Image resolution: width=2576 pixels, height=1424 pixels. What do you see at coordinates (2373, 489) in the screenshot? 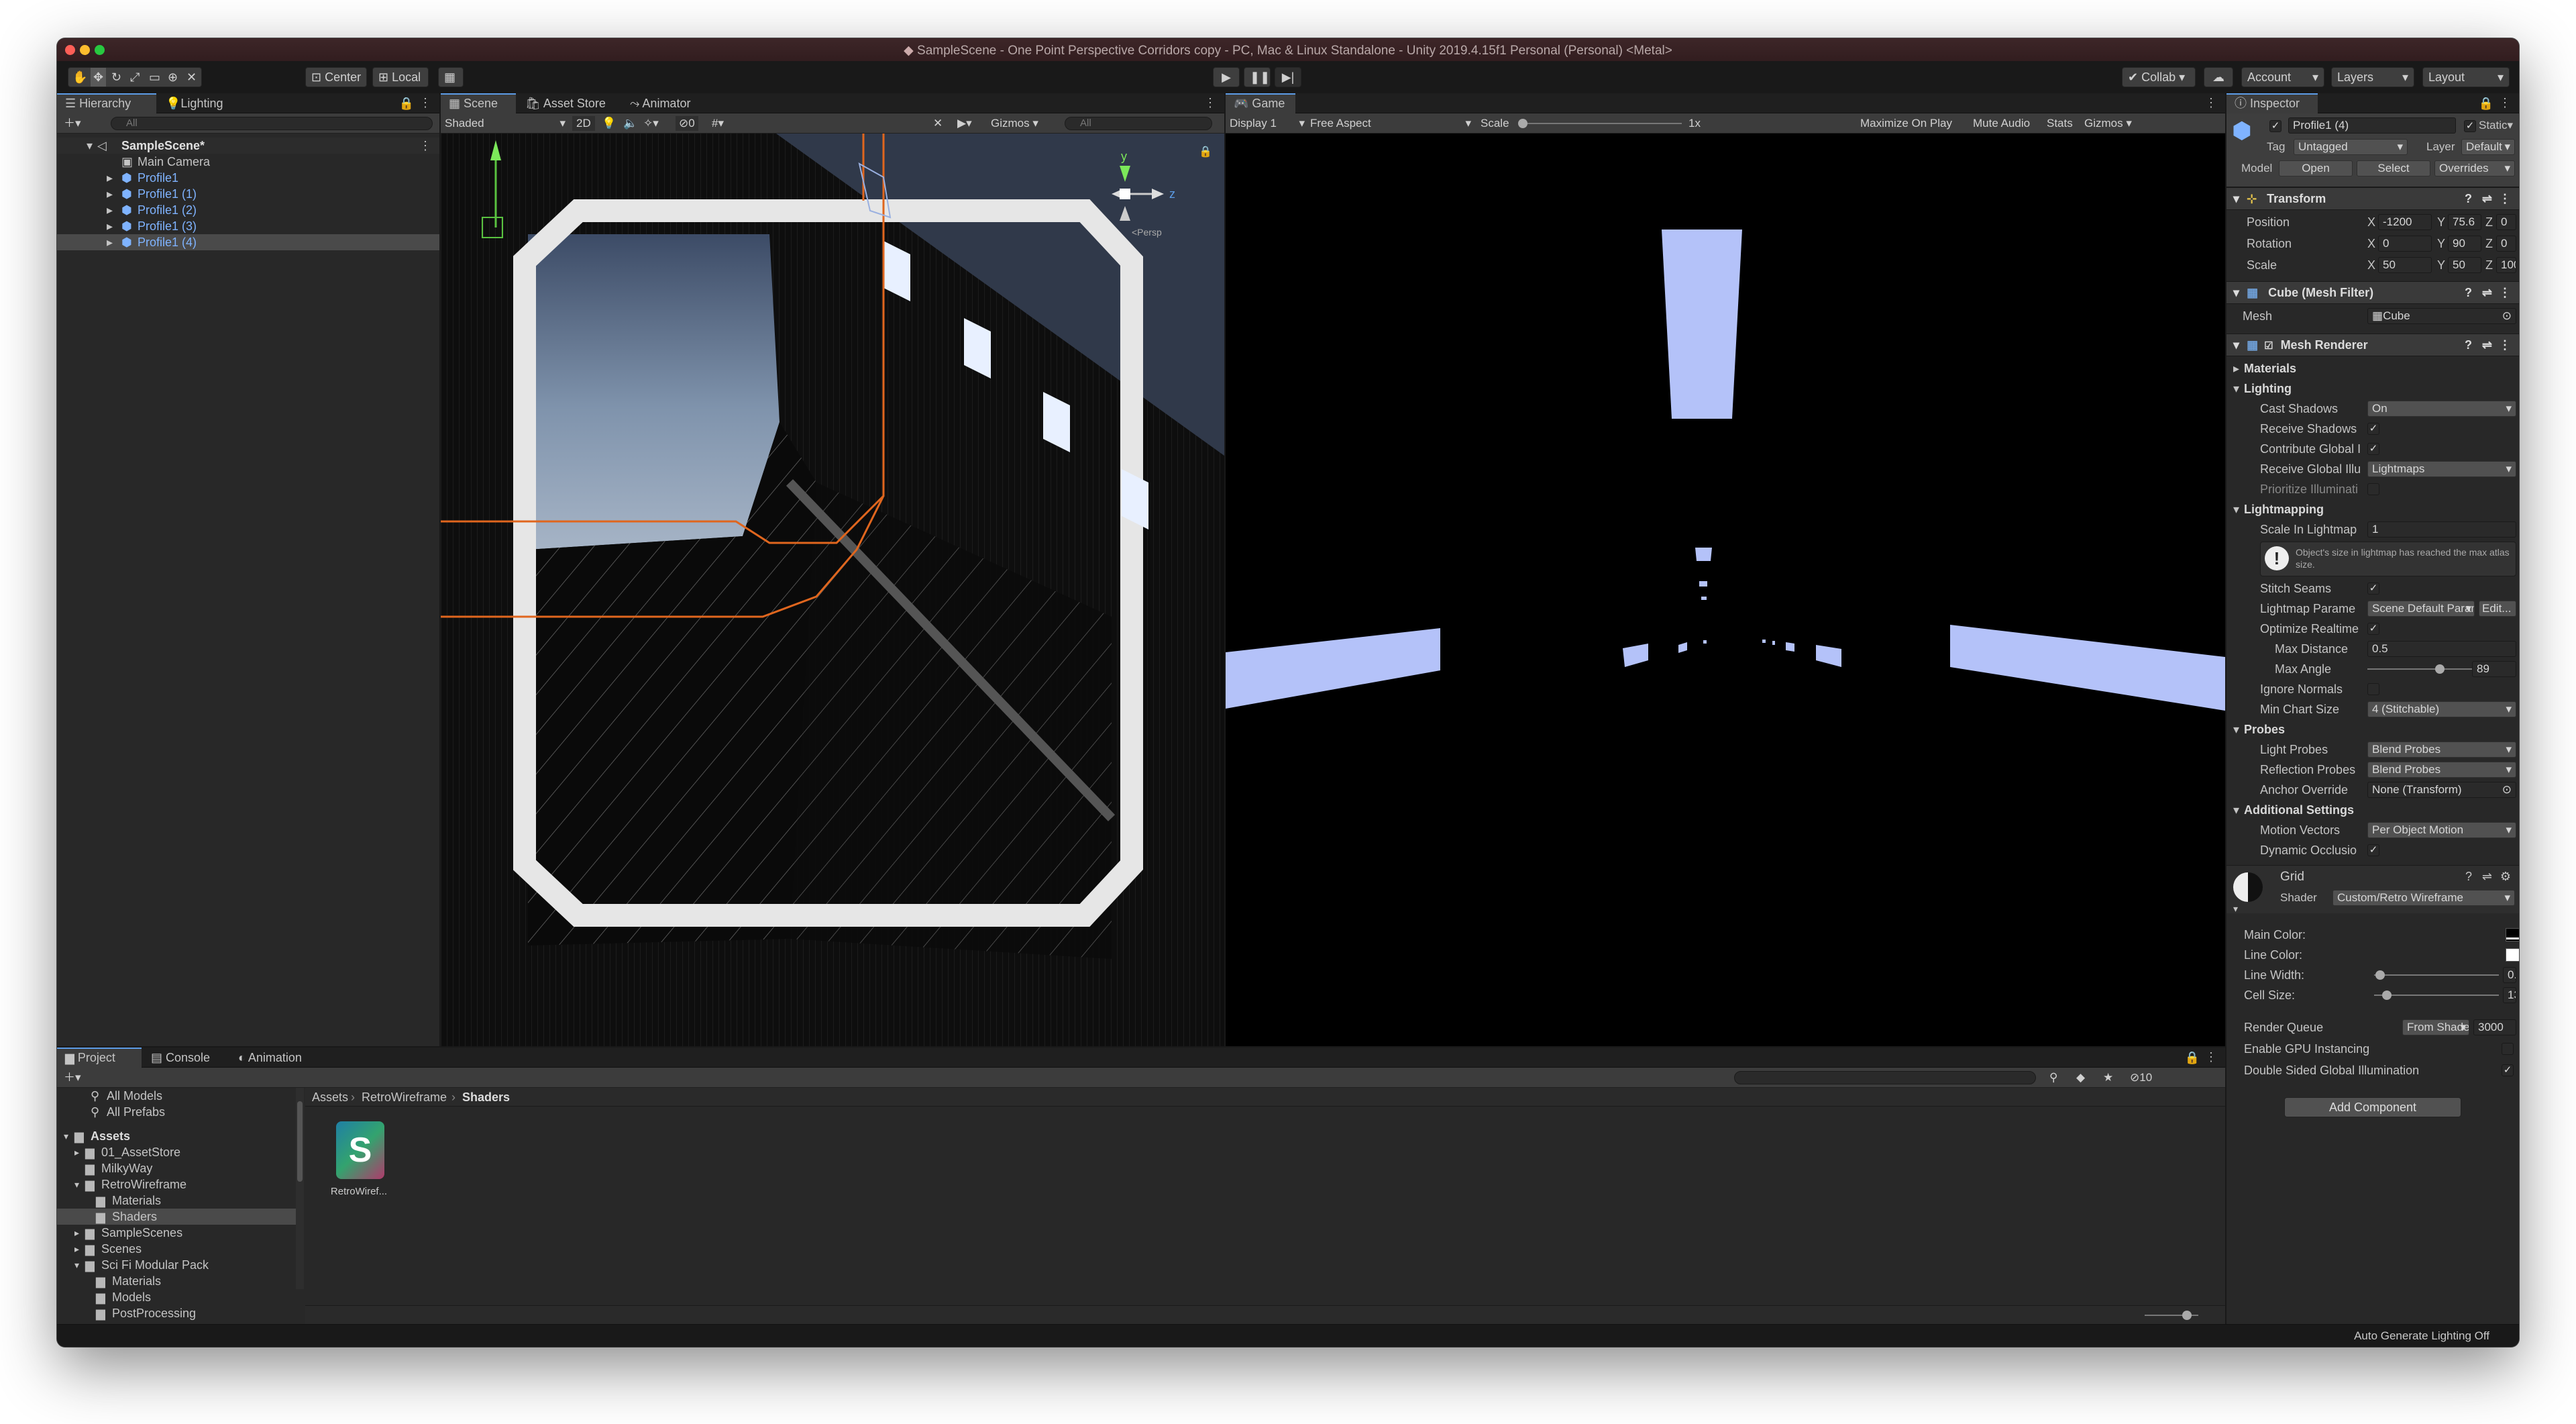
I see `prioritize-checkbox` at bounding box center [2373, 489].